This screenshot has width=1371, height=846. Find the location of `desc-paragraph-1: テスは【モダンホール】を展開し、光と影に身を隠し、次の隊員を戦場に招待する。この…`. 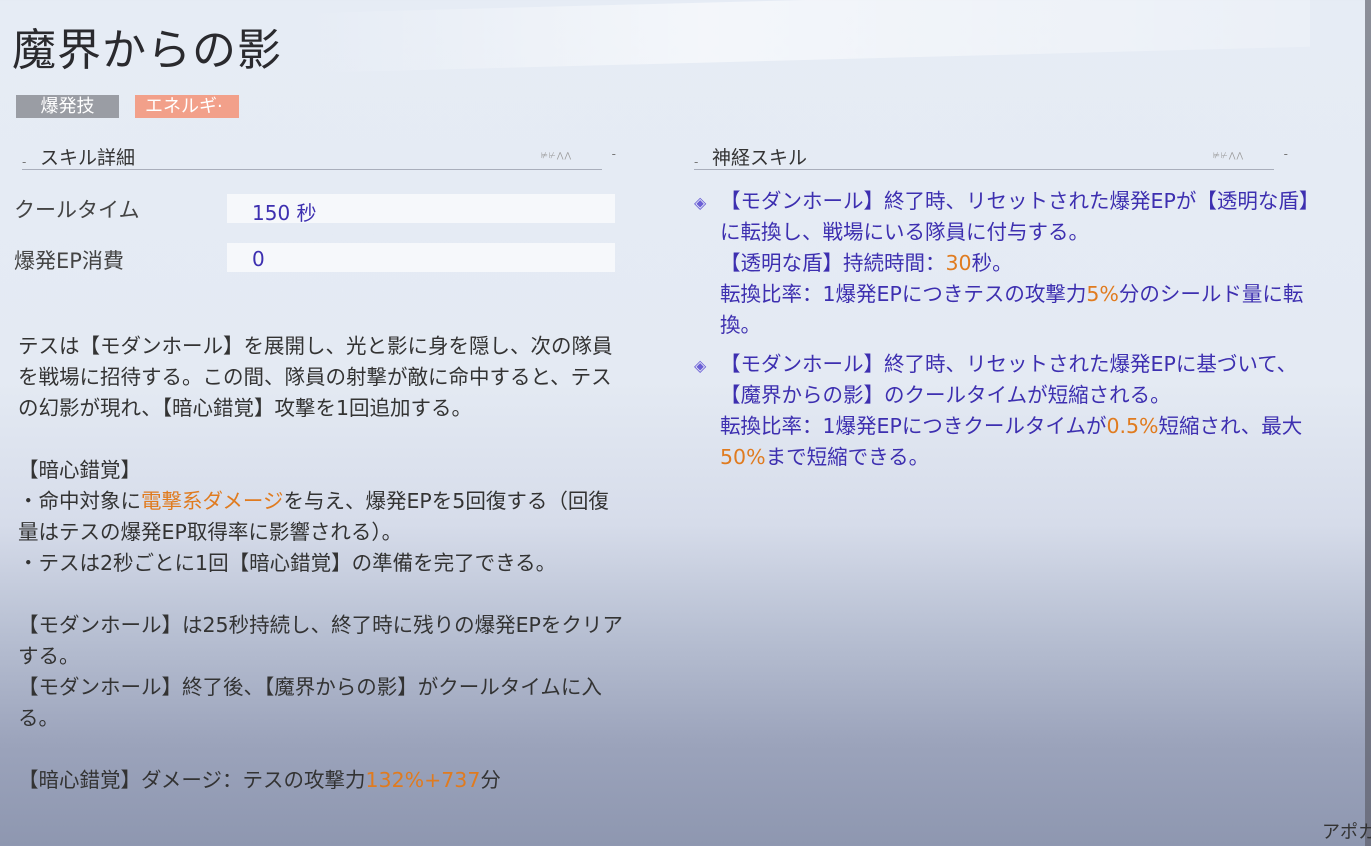

desc-paragraph-1: テスは【モダンホール】を展開し、光と影に身を隠し、次の隊員を戦場に招待する。この… is located at coordinates (315, 377).